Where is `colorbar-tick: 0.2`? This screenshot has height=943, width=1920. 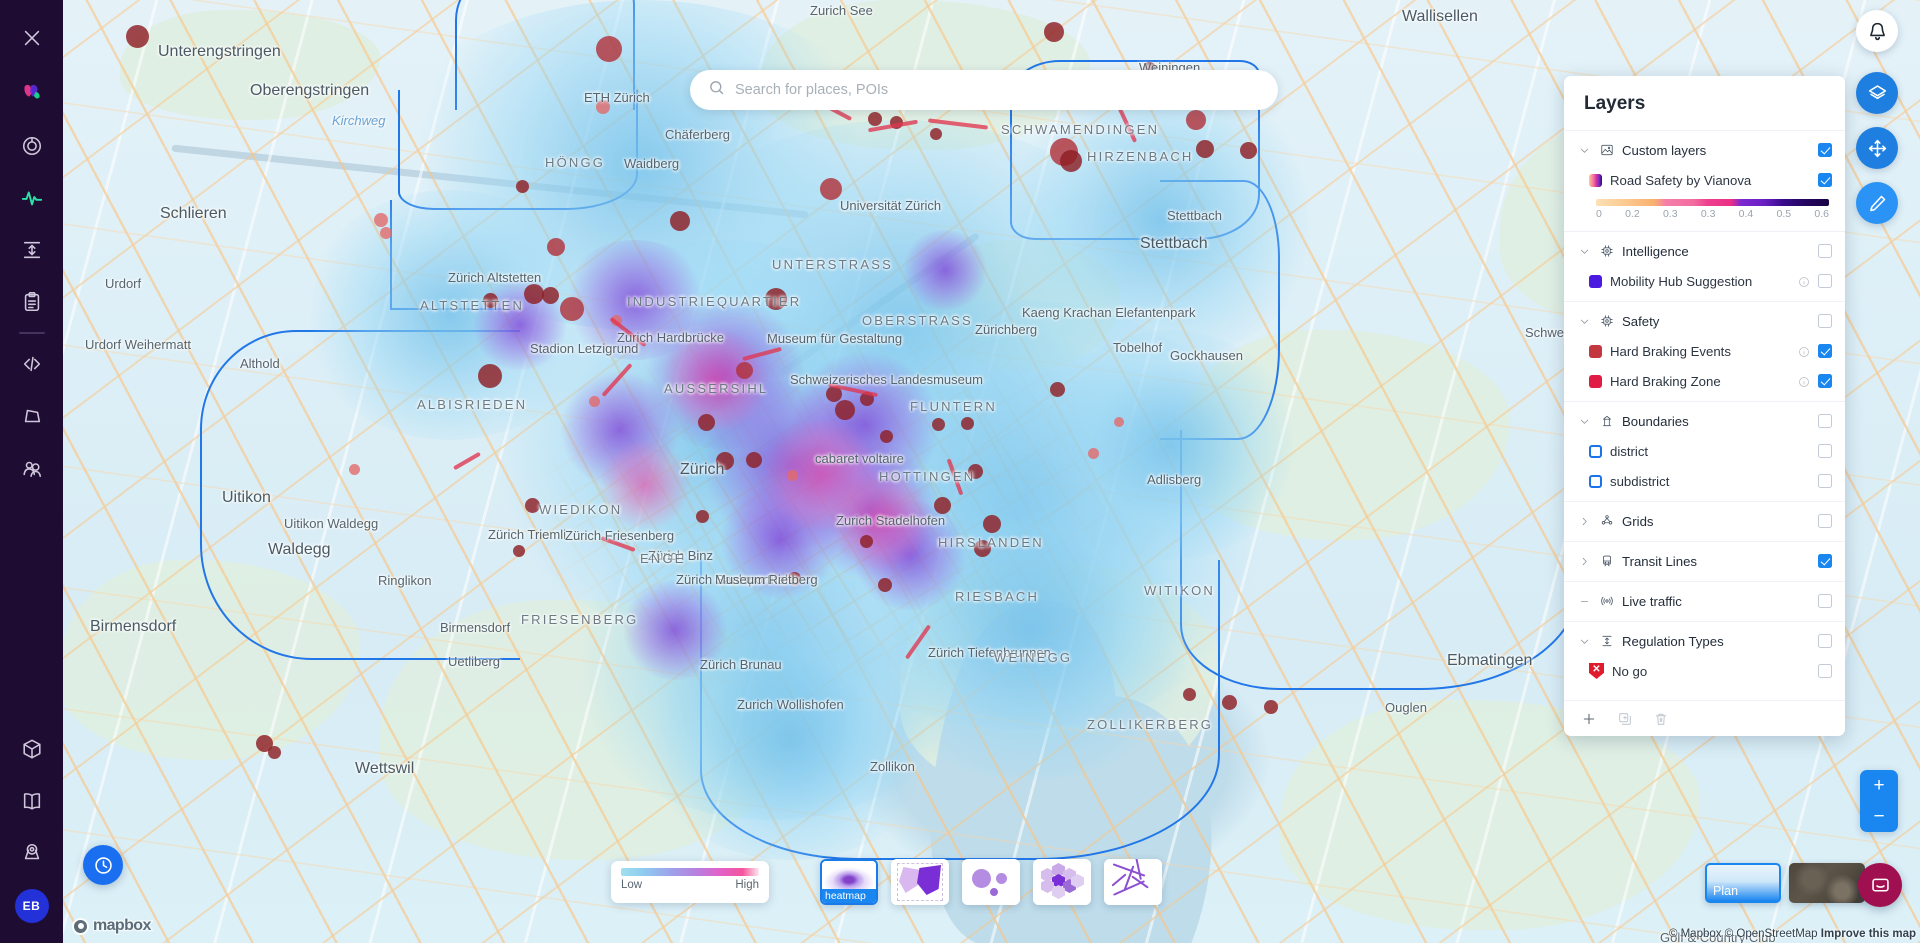
colorbar-tick: 0.2 is located at coordinates (1632, 214).